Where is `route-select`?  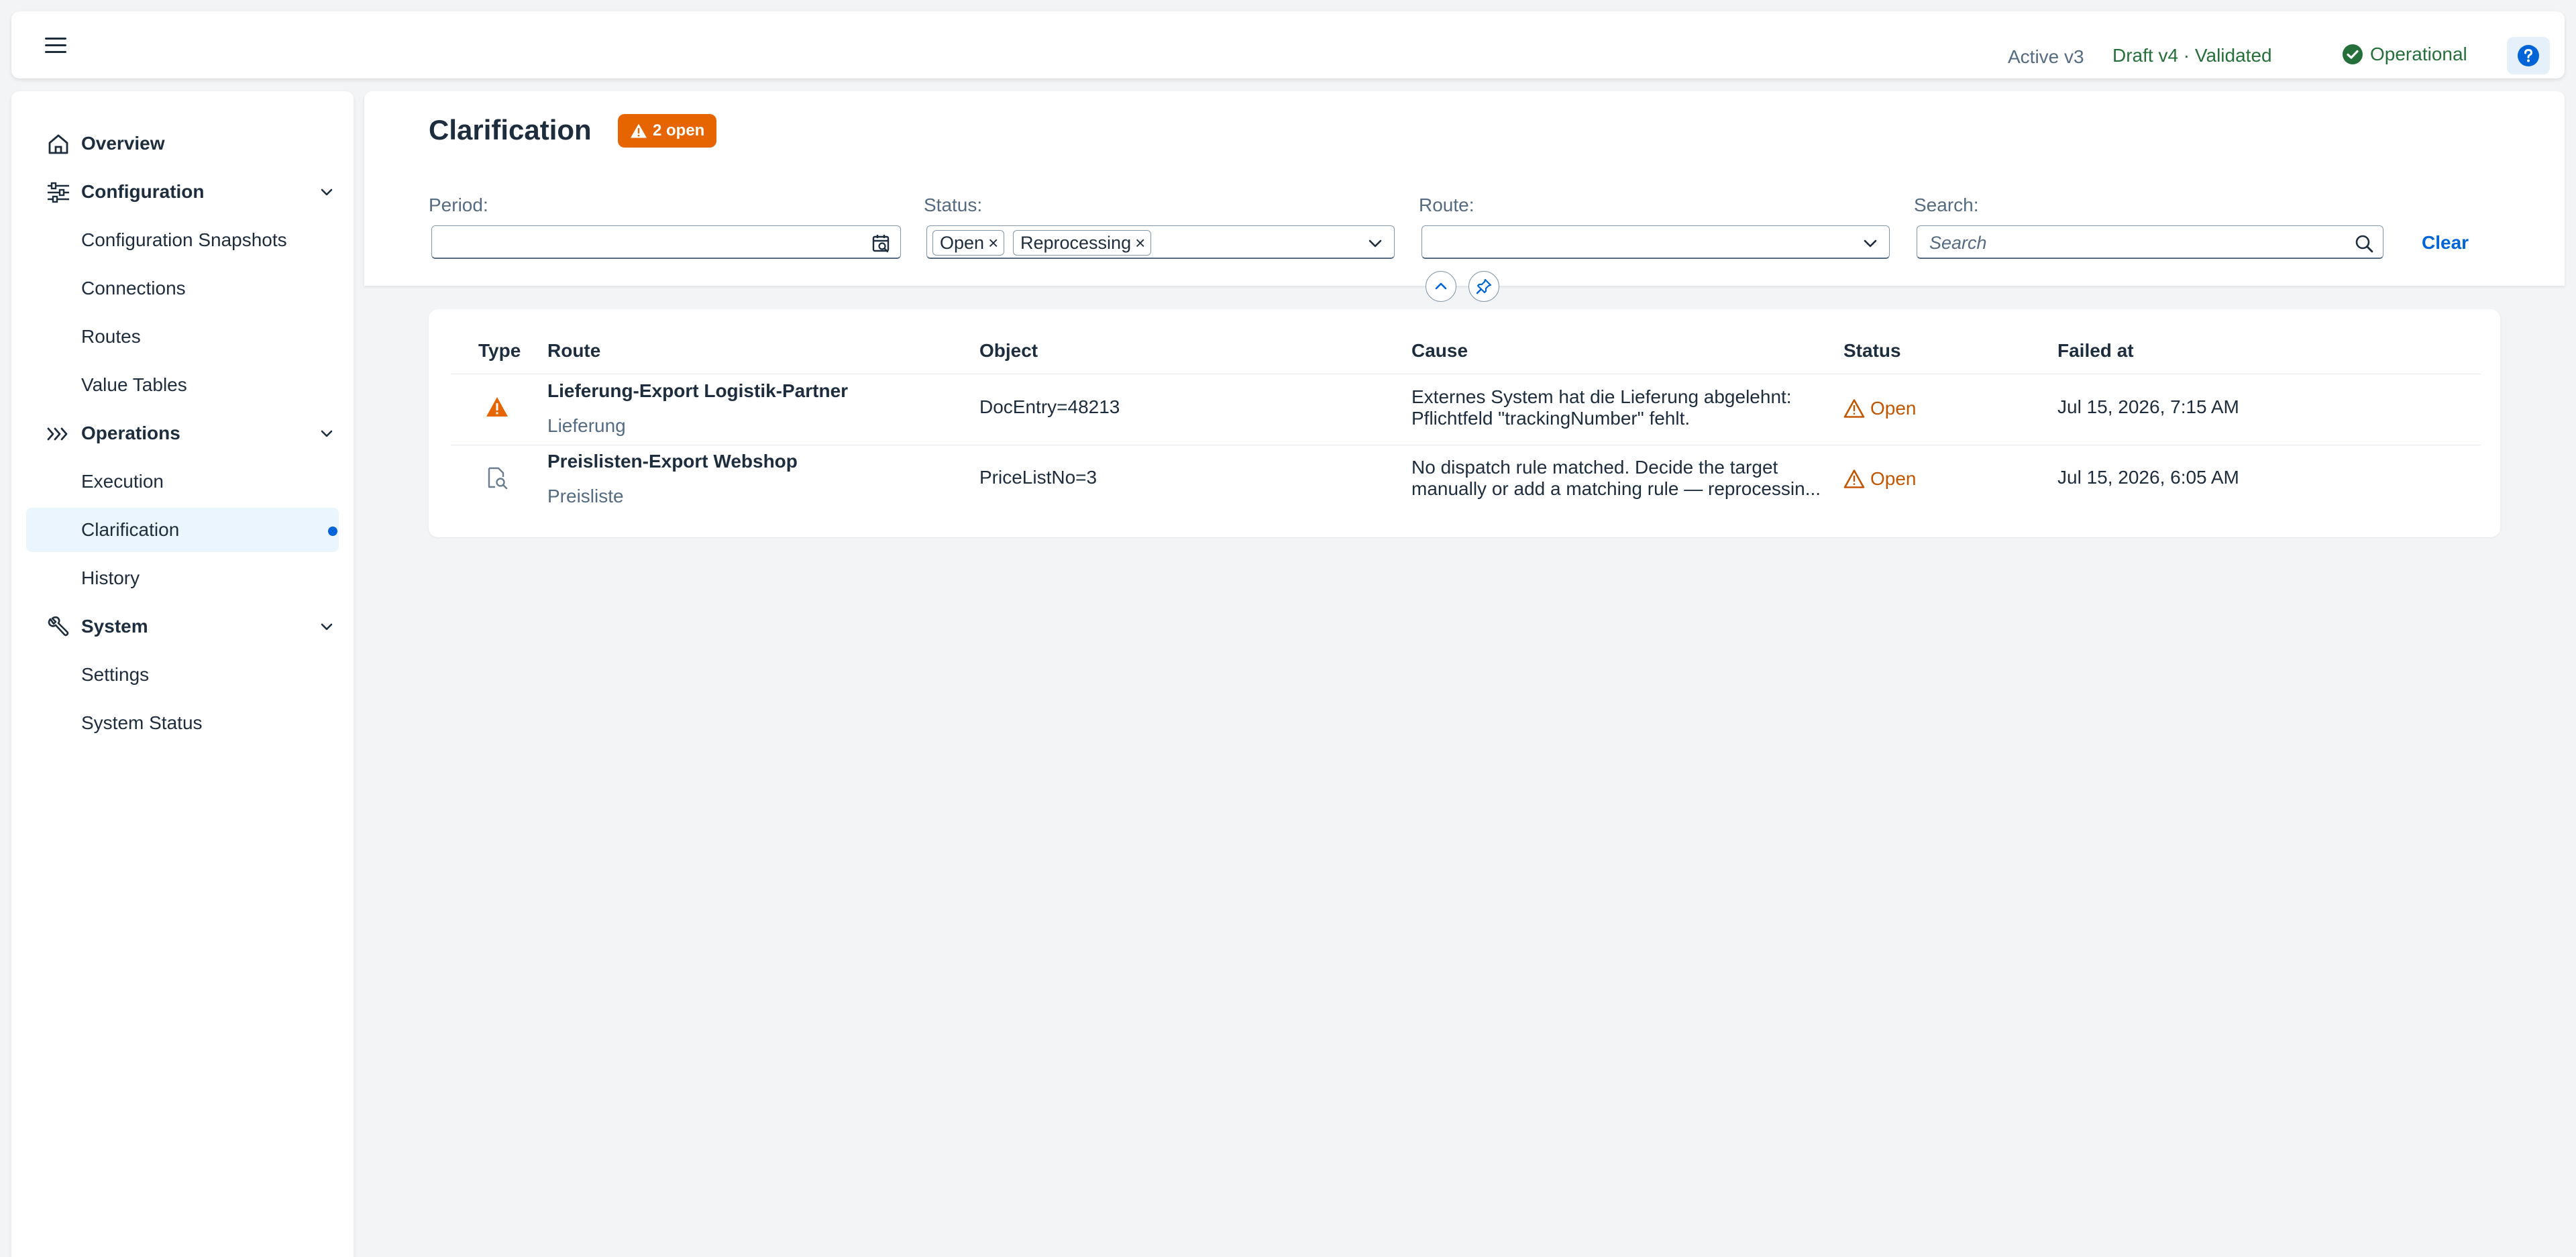 route-select is located at coordinates (1655, 242).